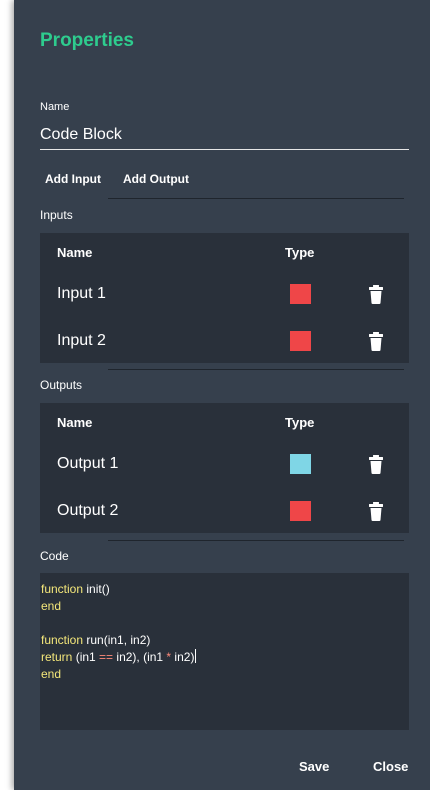 This screenshot has width=430, height=790. I want to click on code-text: in2), (in1, so click(140, 657).